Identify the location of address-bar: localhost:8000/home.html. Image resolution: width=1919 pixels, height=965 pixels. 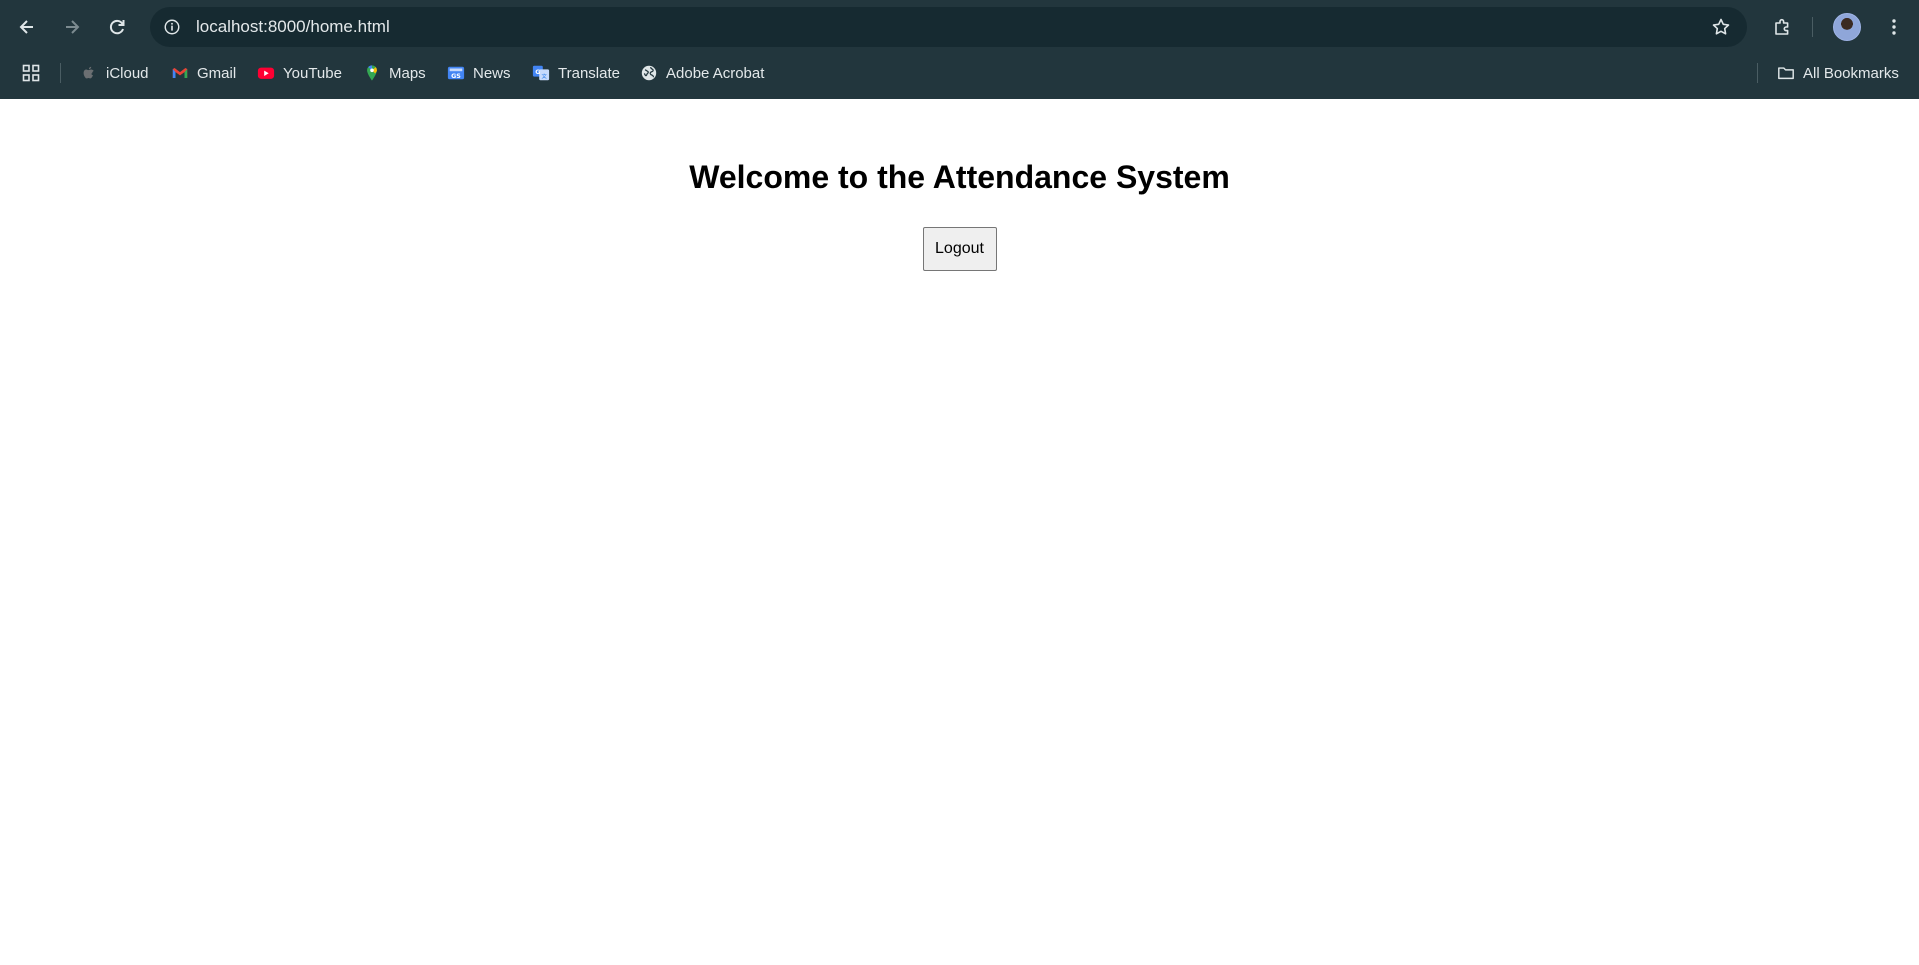
(948, 27).